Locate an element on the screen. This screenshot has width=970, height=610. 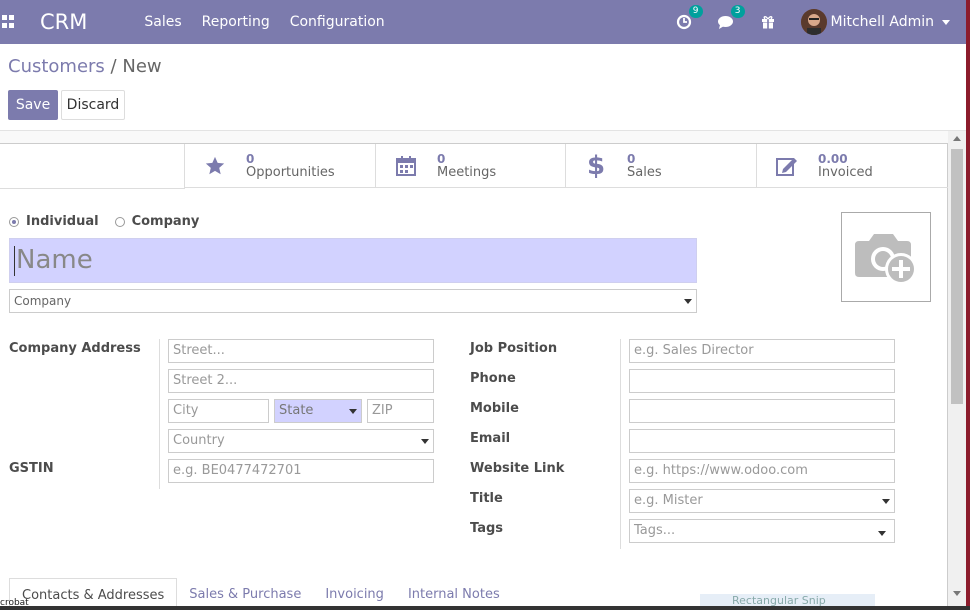
gstin-label: GSTIN is located at coordinates (31, 468).